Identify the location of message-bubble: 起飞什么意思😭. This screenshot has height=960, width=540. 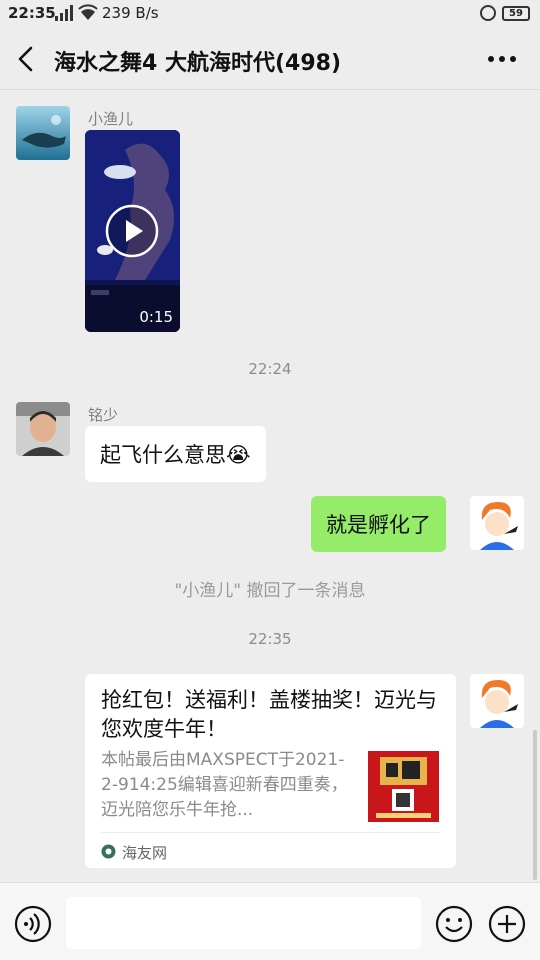
(175, 454).